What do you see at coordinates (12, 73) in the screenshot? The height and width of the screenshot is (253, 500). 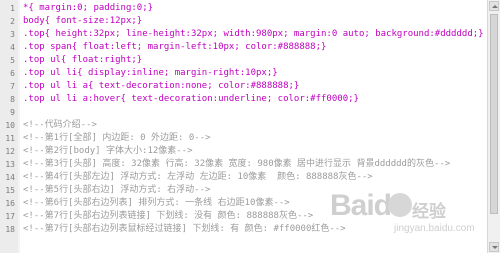 I see `line-number: 6` at bounding box center [12, 73].